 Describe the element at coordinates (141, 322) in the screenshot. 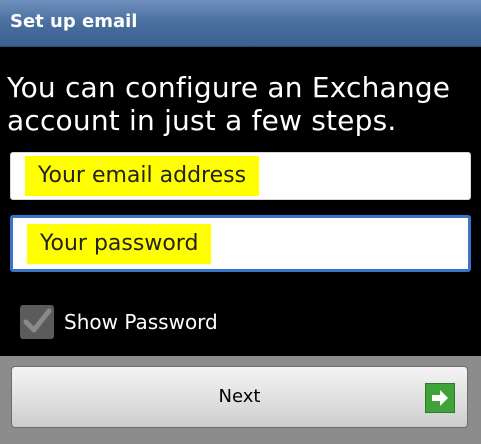

I see `show-password-label: Show Password` at that location.